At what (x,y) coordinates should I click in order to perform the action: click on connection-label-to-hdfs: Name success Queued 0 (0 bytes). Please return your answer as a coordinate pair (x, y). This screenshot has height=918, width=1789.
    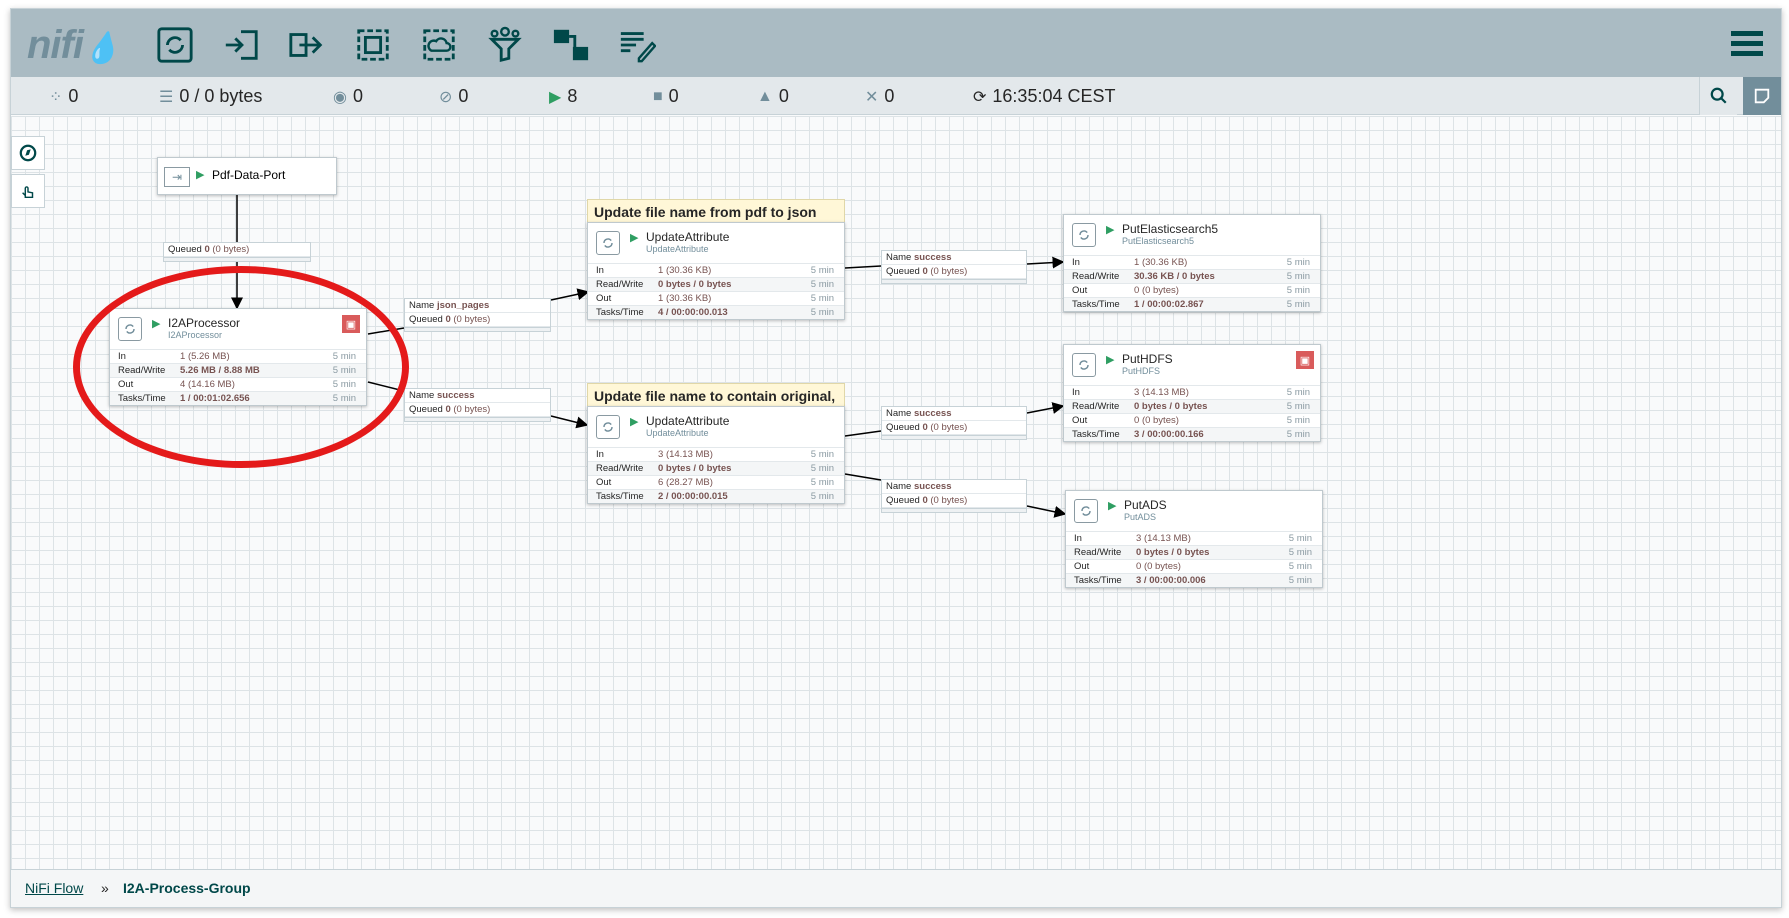
    Looking at the image, I should click on (954, 423).